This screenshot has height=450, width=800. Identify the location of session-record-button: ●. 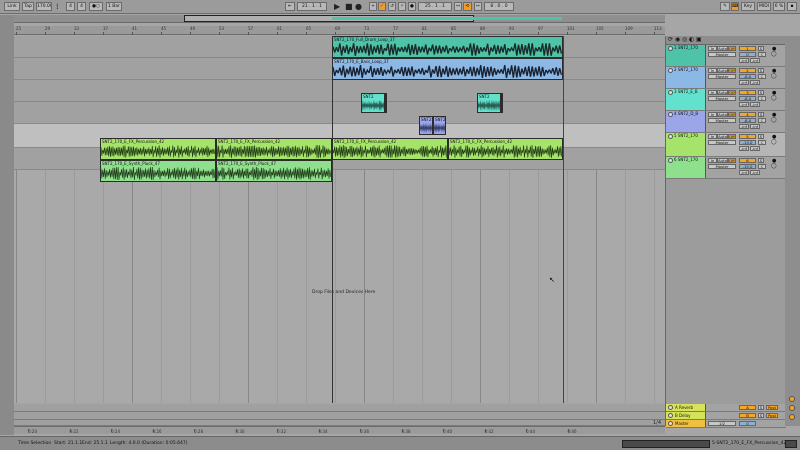
(412, 6).